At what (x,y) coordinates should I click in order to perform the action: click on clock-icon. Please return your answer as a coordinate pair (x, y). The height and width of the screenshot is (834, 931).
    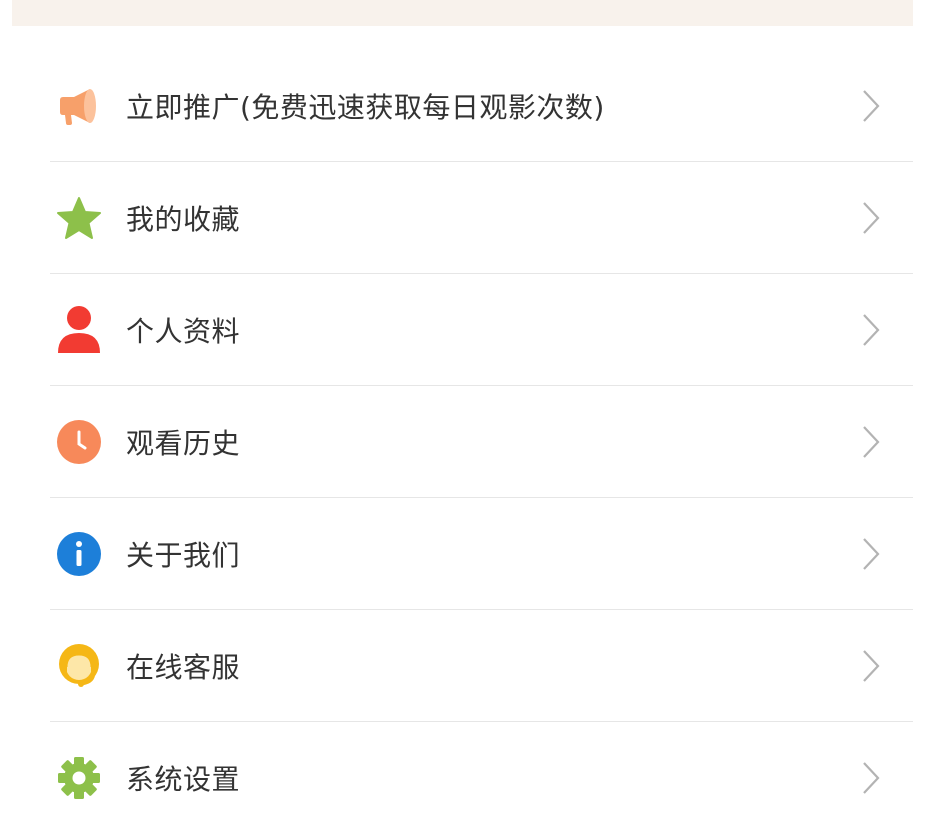
    Looking at the image, I should click on (79, 442).